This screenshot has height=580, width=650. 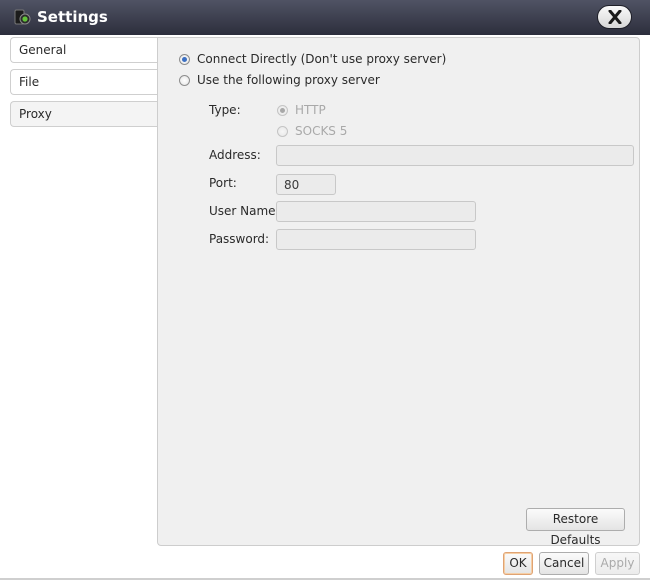 I want to click on restore-defaults-button: Restore Defaults, so click(x=575, y=527).